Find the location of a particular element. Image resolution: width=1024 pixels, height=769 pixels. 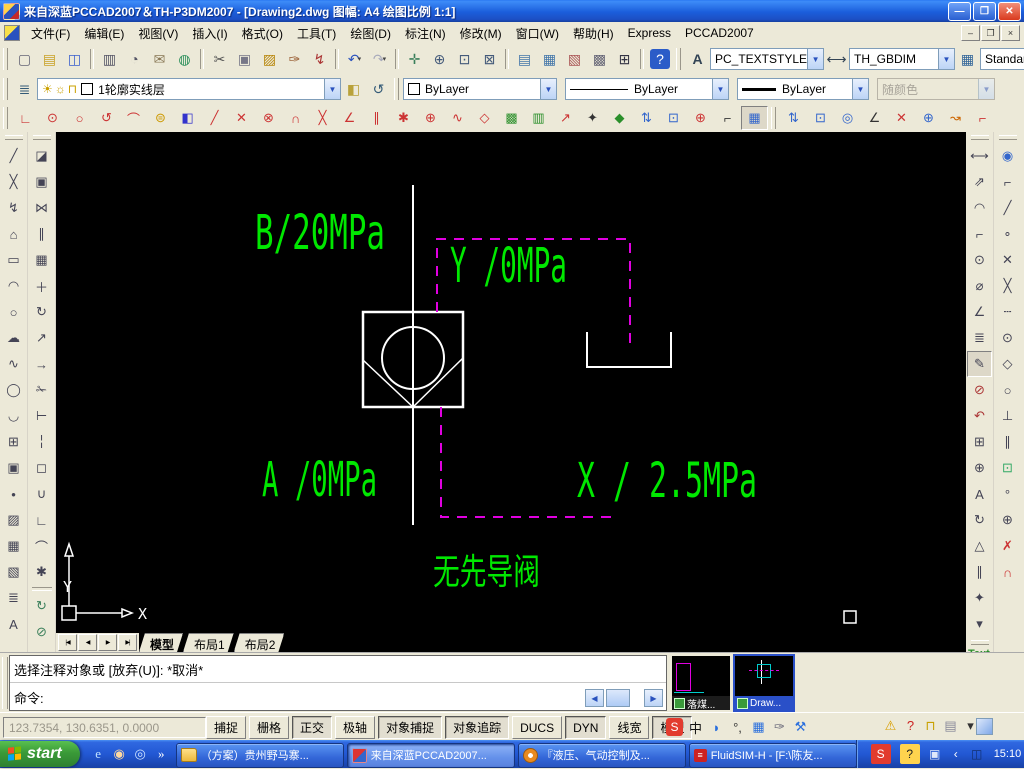

spline-icon: ∿ is located at coordinates (13, 364).